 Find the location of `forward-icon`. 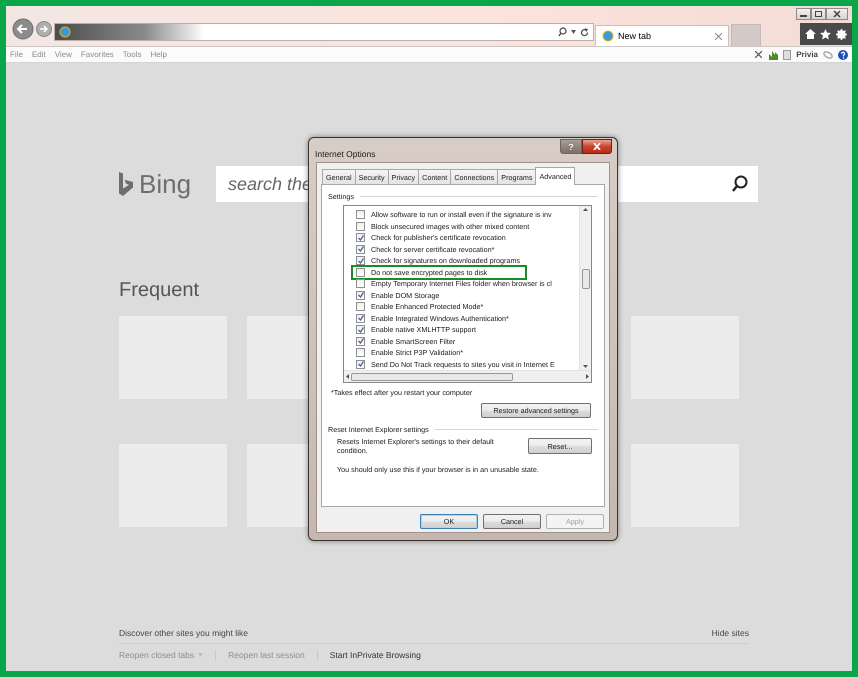

forward-icon is located at coordinates (44, 29).